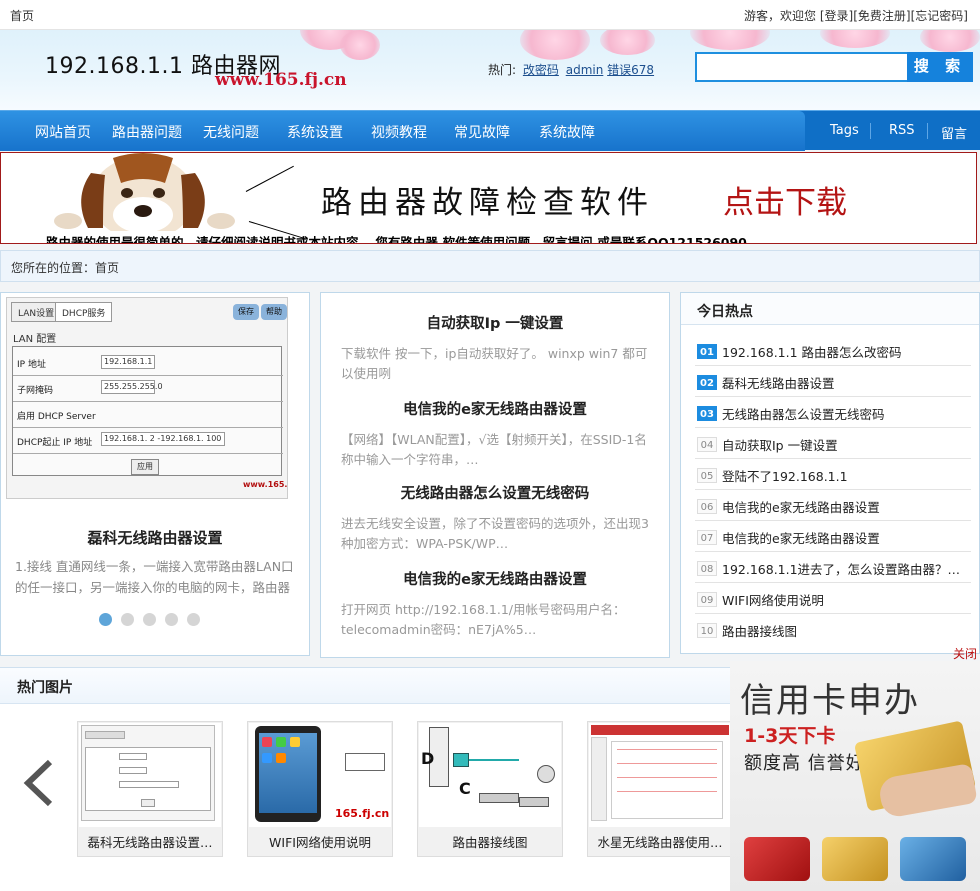  I want to click on hot-today-title: 今日热点, so click(725, 312).